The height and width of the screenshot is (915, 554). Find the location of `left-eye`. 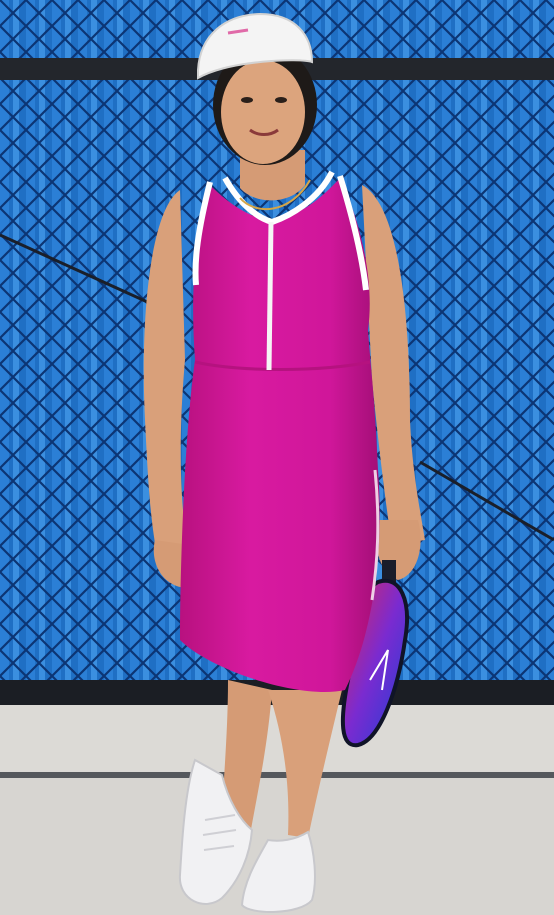

left-eye is located at coordinates (247, 100).